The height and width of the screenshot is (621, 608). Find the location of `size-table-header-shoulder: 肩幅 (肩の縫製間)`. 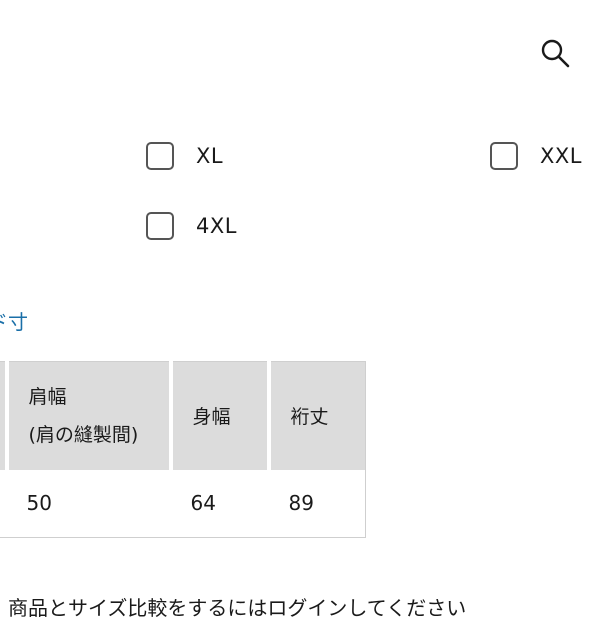

size-table-header-shoulder: 肩幅 (肩の縫製間) is located at coordinates (87, 415).